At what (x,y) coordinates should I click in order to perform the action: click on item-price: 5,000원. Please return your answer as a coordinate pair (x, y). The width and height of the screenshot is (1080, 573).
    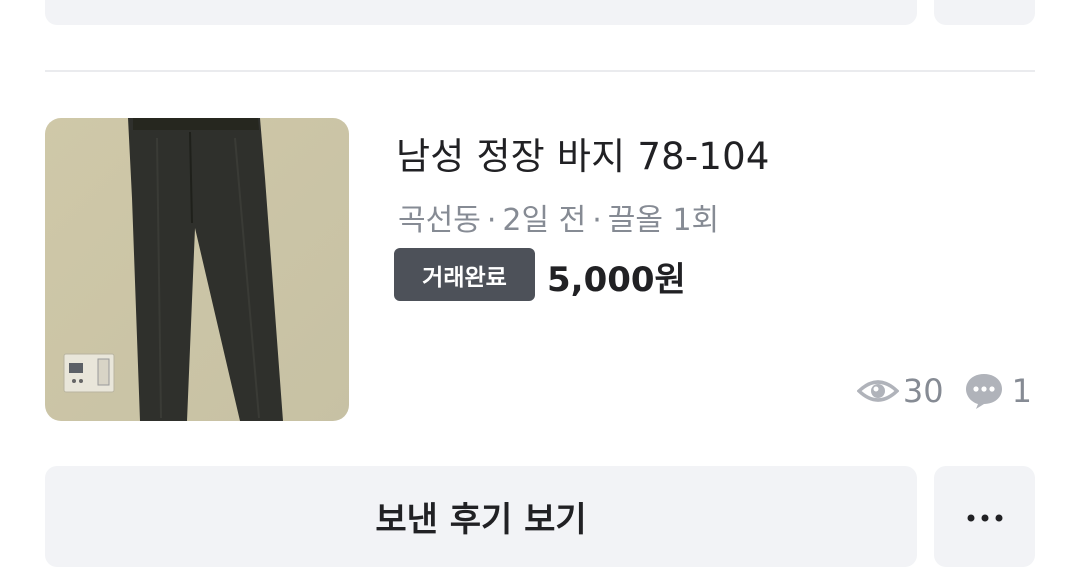
    Looking at the image, I should click on (616, 280).